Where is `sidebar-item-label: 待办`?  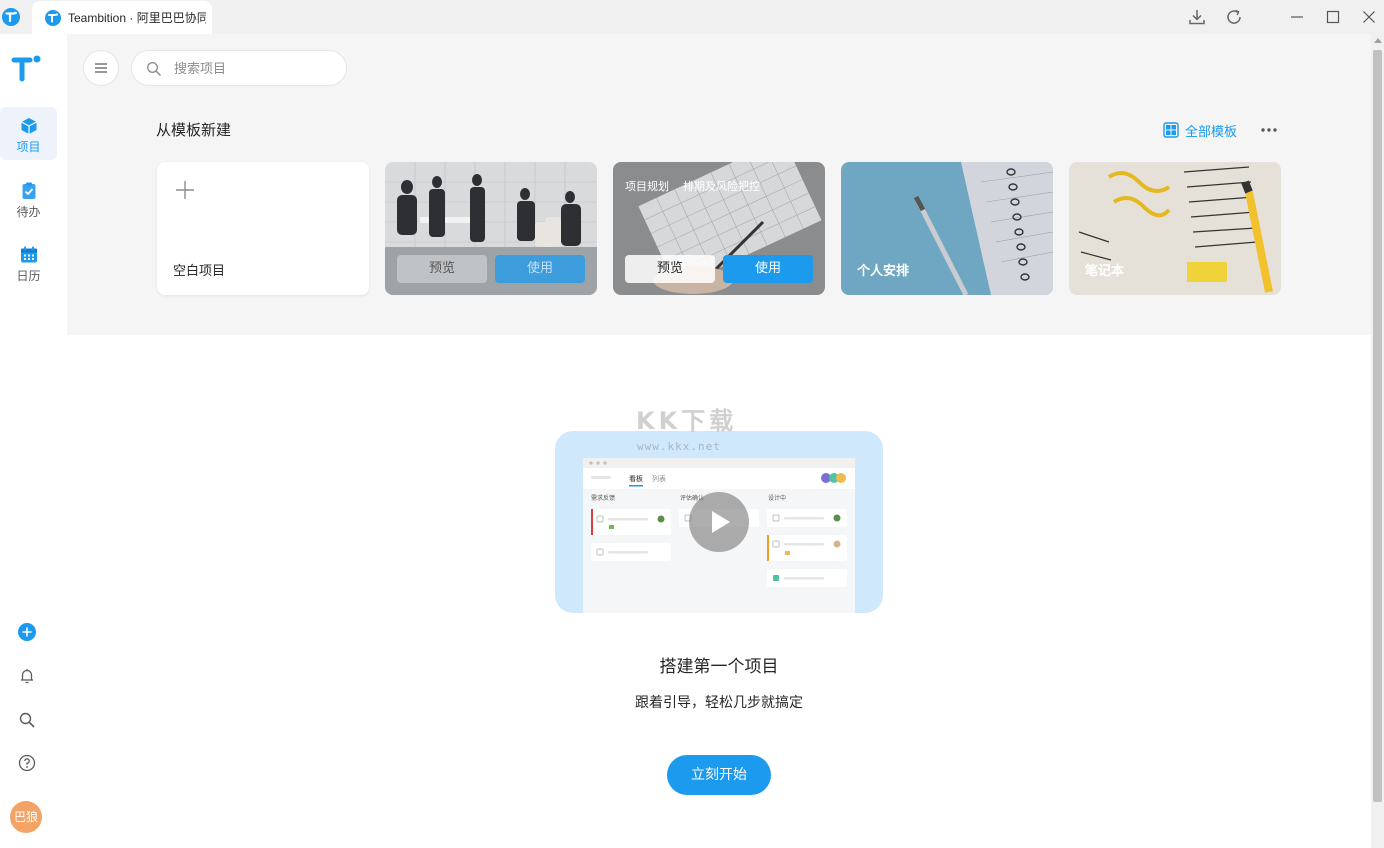 sidebar-item-label: 待办 is located at coordinates (28, 212).